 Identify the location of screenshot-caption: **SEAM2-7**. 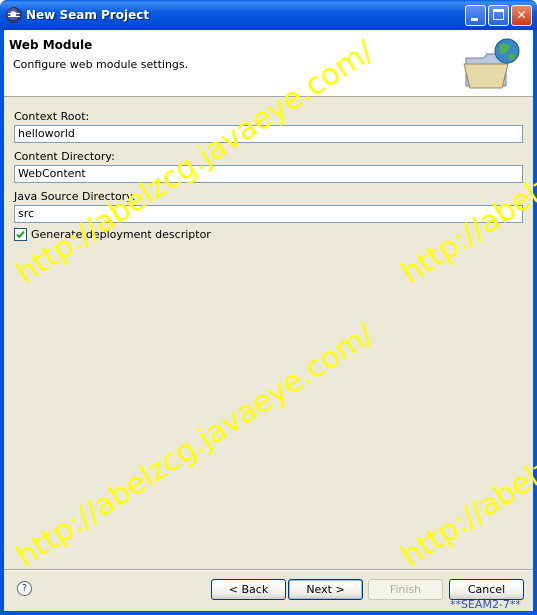
(485, 604).